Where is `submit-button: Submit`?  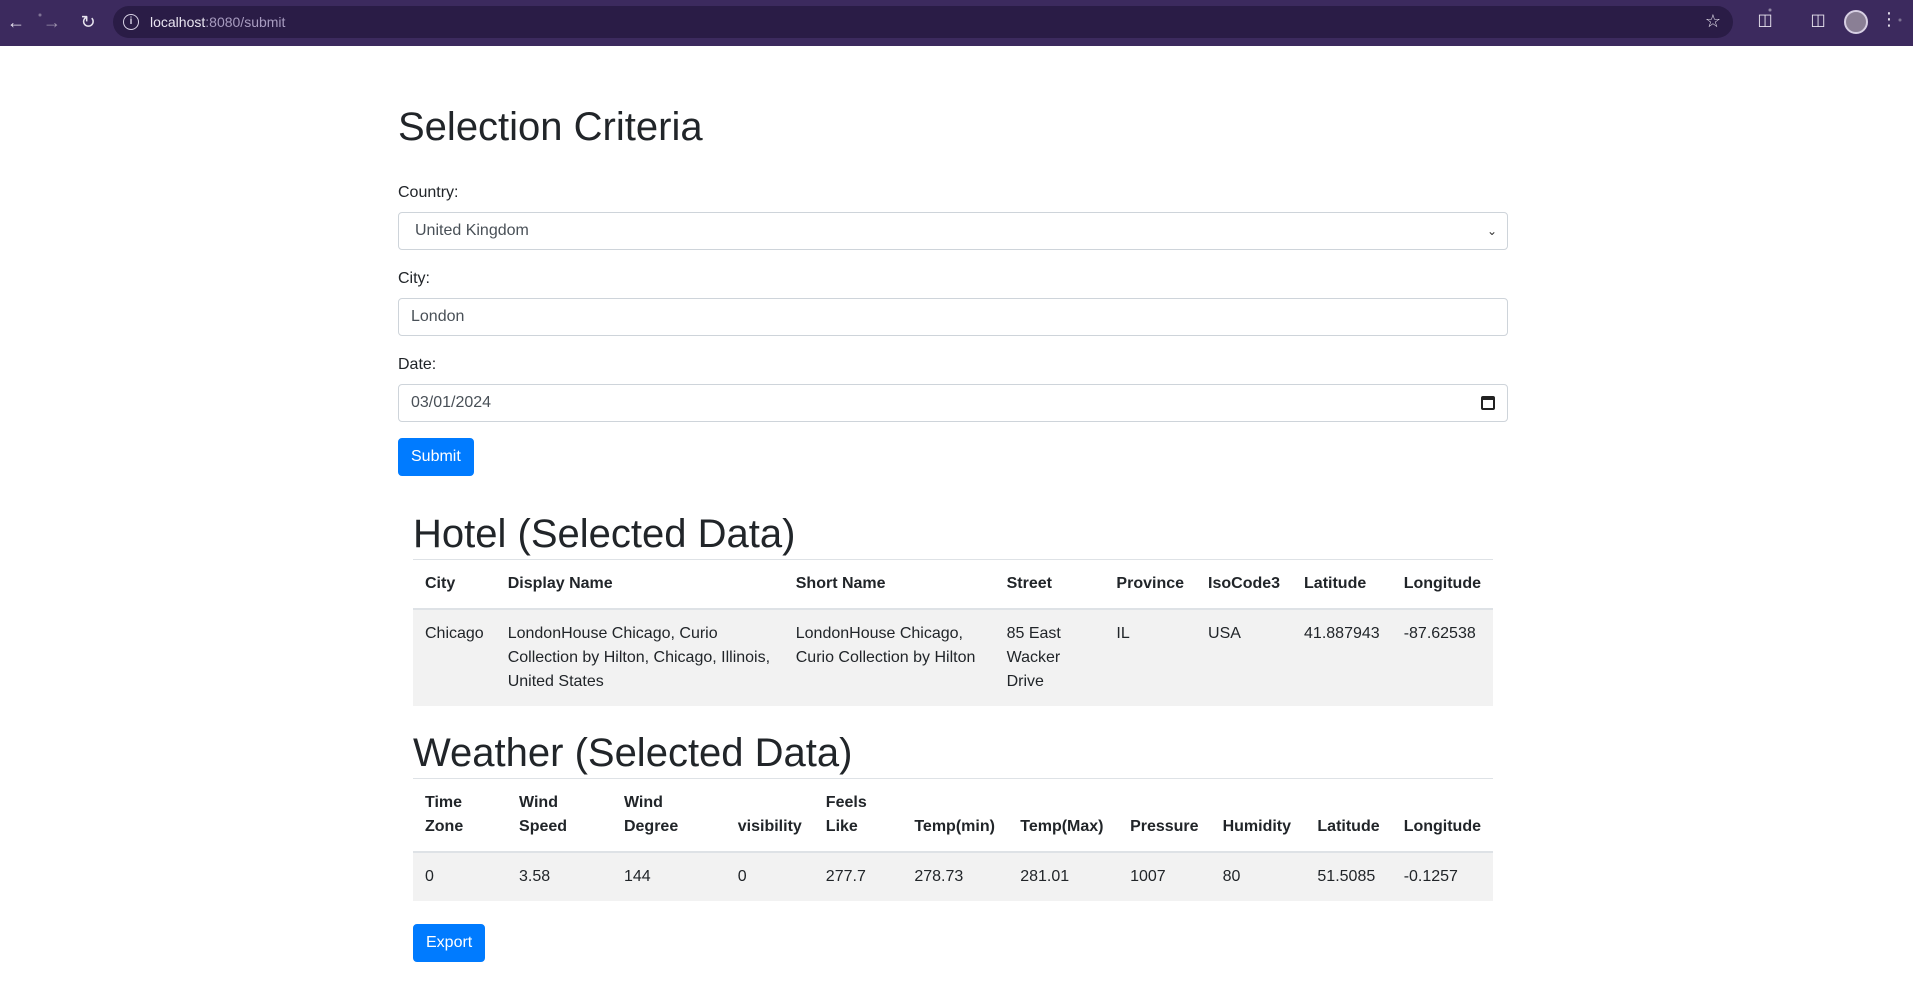
submit-button: Submit is located at coordinates (436, 457).